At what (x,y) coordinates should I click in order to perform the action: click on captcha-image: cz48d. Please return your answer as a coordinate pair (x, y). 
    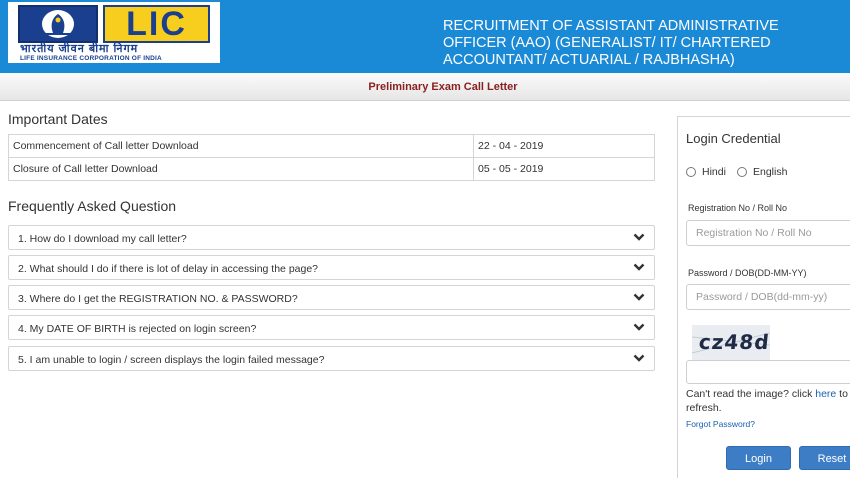
    Looking at the image, I should click on (731, 342).